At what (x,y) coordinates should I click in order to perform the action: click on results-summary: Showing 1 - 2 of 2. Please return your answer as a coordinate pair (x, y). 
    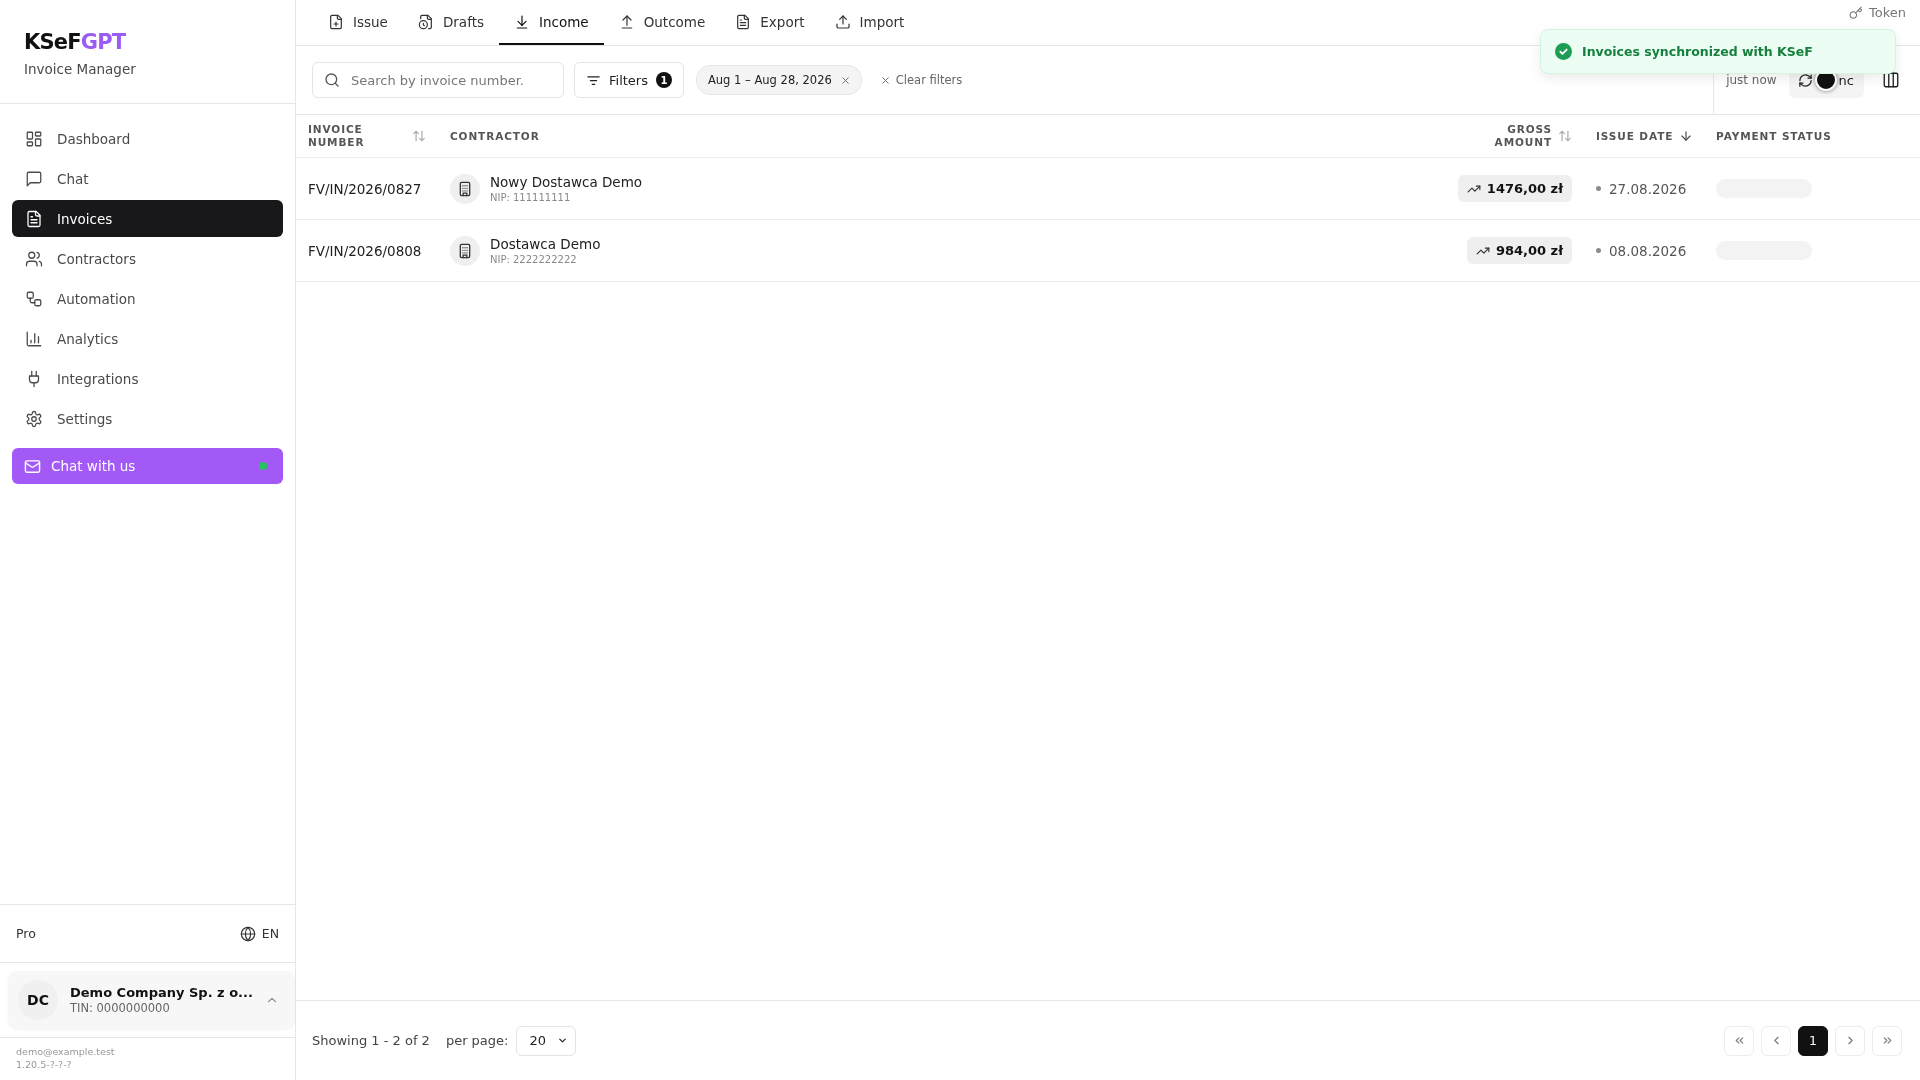
    Looking at the image, I should click on (371, 1040).